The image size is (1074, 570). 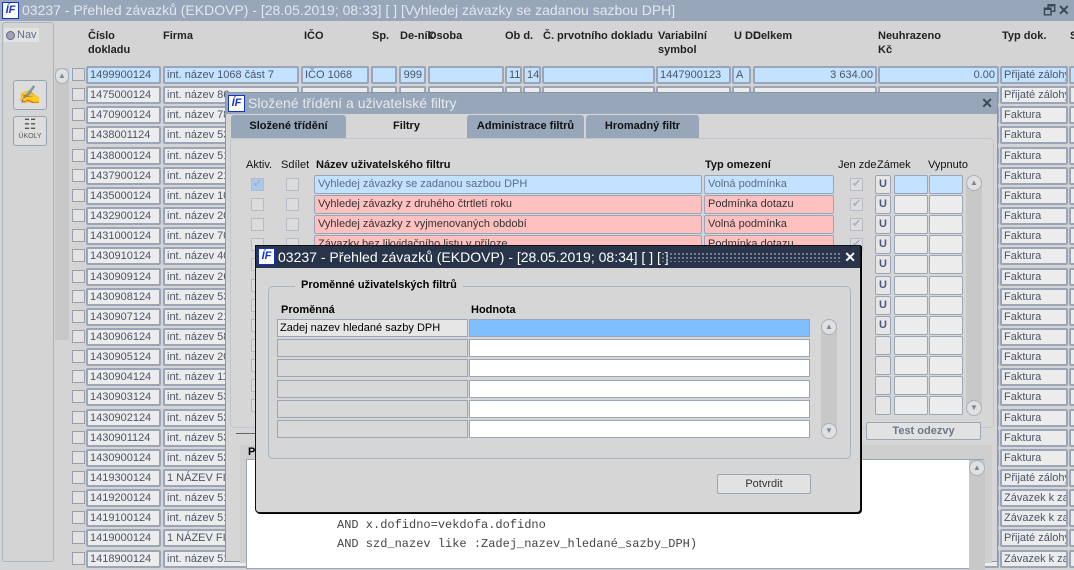 I want to click on scroll-up-icon: ▲, so click(x=62, y=76).